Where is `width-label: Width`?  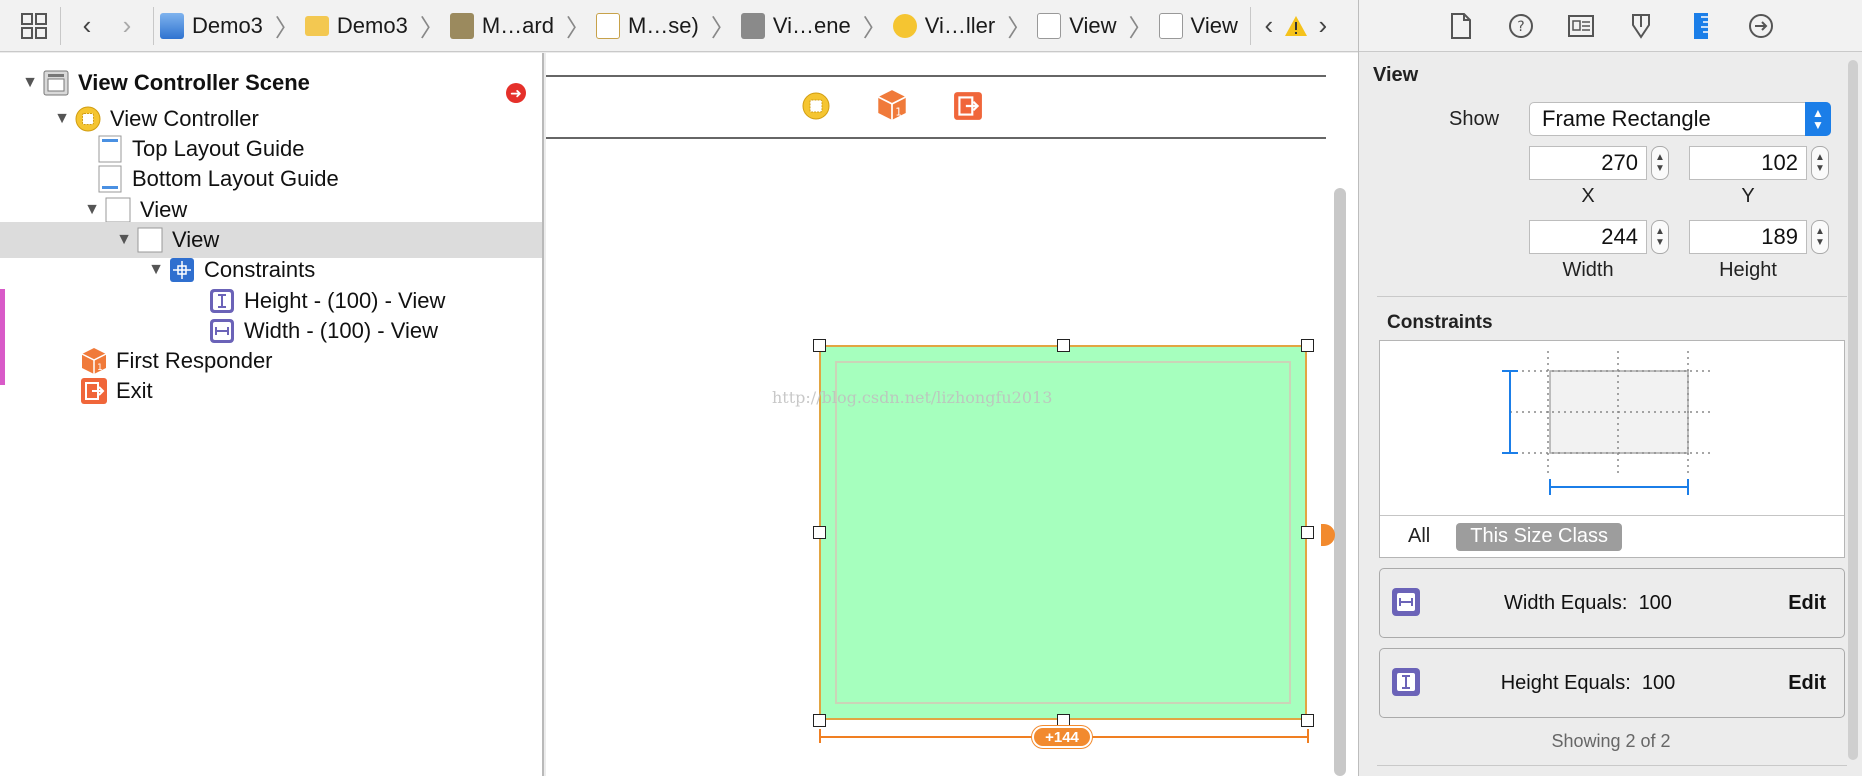
width-label: Width is located at coordinates (1588, 270).